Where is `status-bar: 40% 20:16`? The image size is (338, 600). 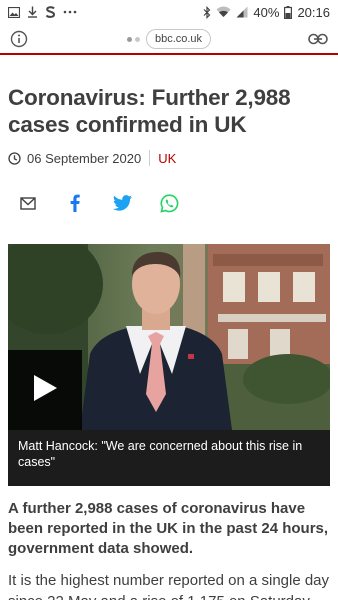
status-bar: 40% 20:16 is located at coordinates (169, 12).